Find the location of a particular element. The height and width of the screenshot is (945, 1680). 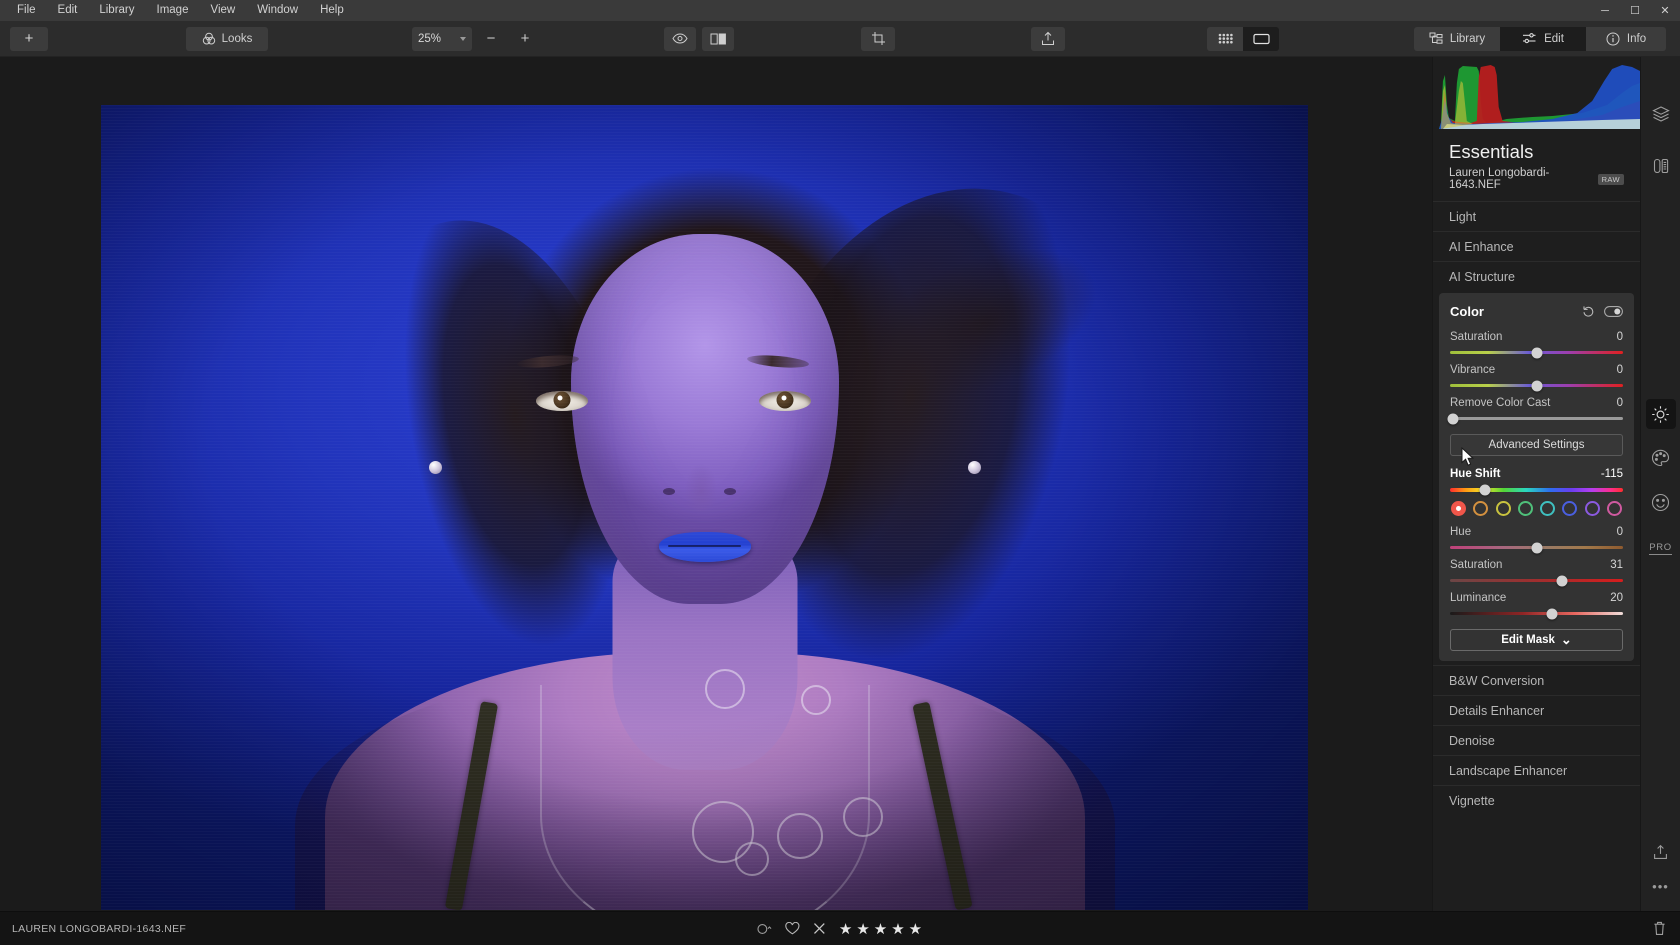

star-5: ★ is located at coordinates (916, 929).